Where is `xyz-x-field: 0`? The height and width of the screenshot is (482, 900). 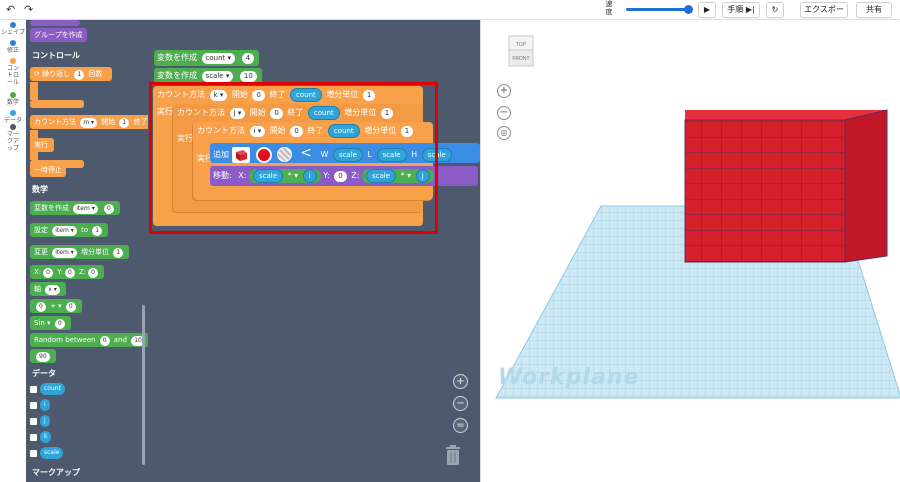 xyz-x-field: 0 is located at coordinates (48, 273).